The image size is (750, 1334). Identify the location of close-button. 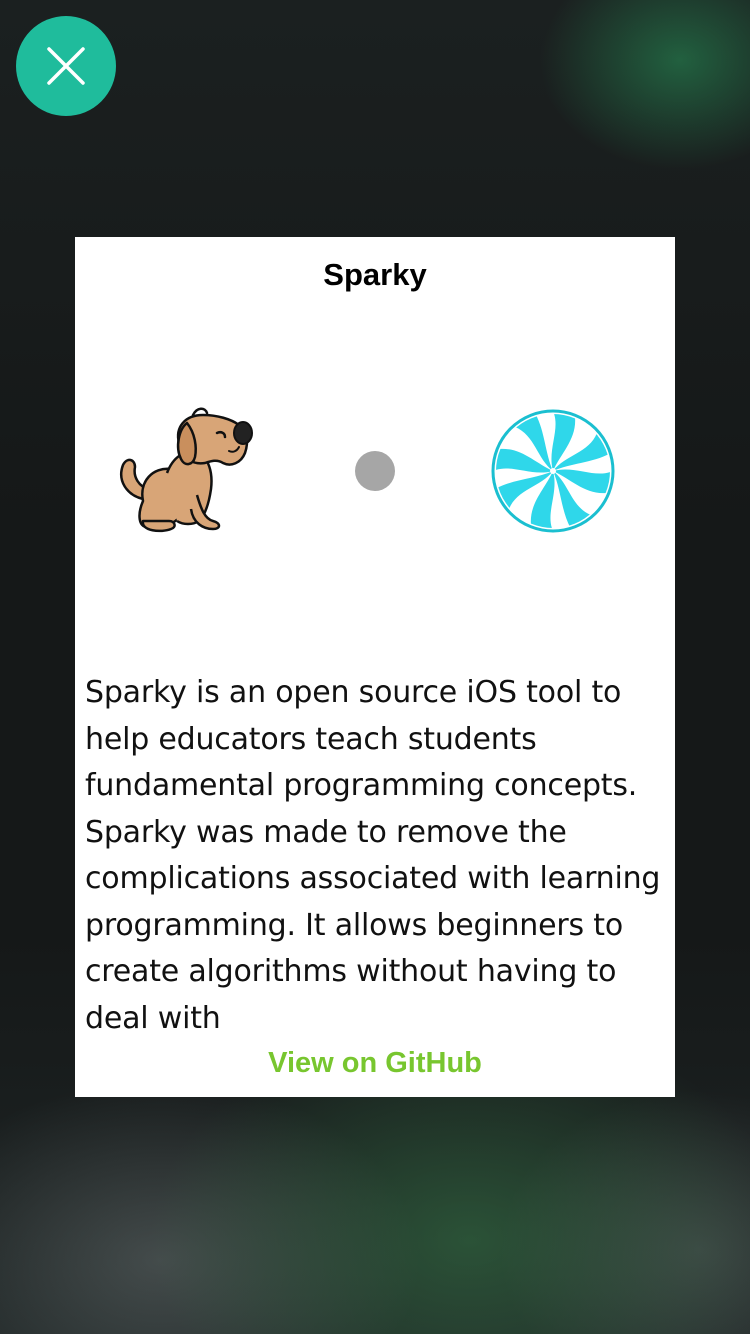
(66, 66).